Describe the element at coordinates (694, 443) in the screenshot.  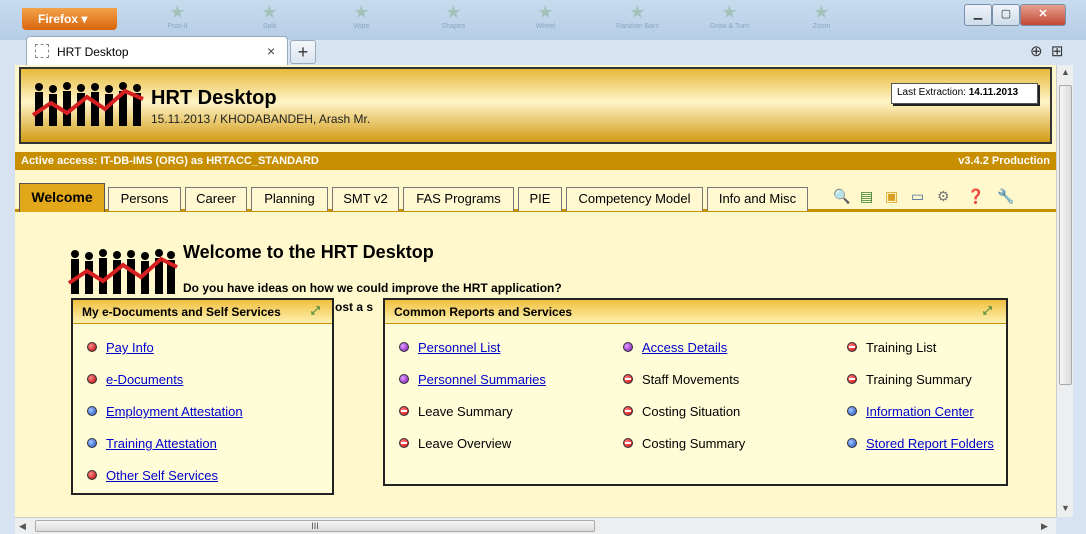
I see `report-label: Costing Summary` at that location.